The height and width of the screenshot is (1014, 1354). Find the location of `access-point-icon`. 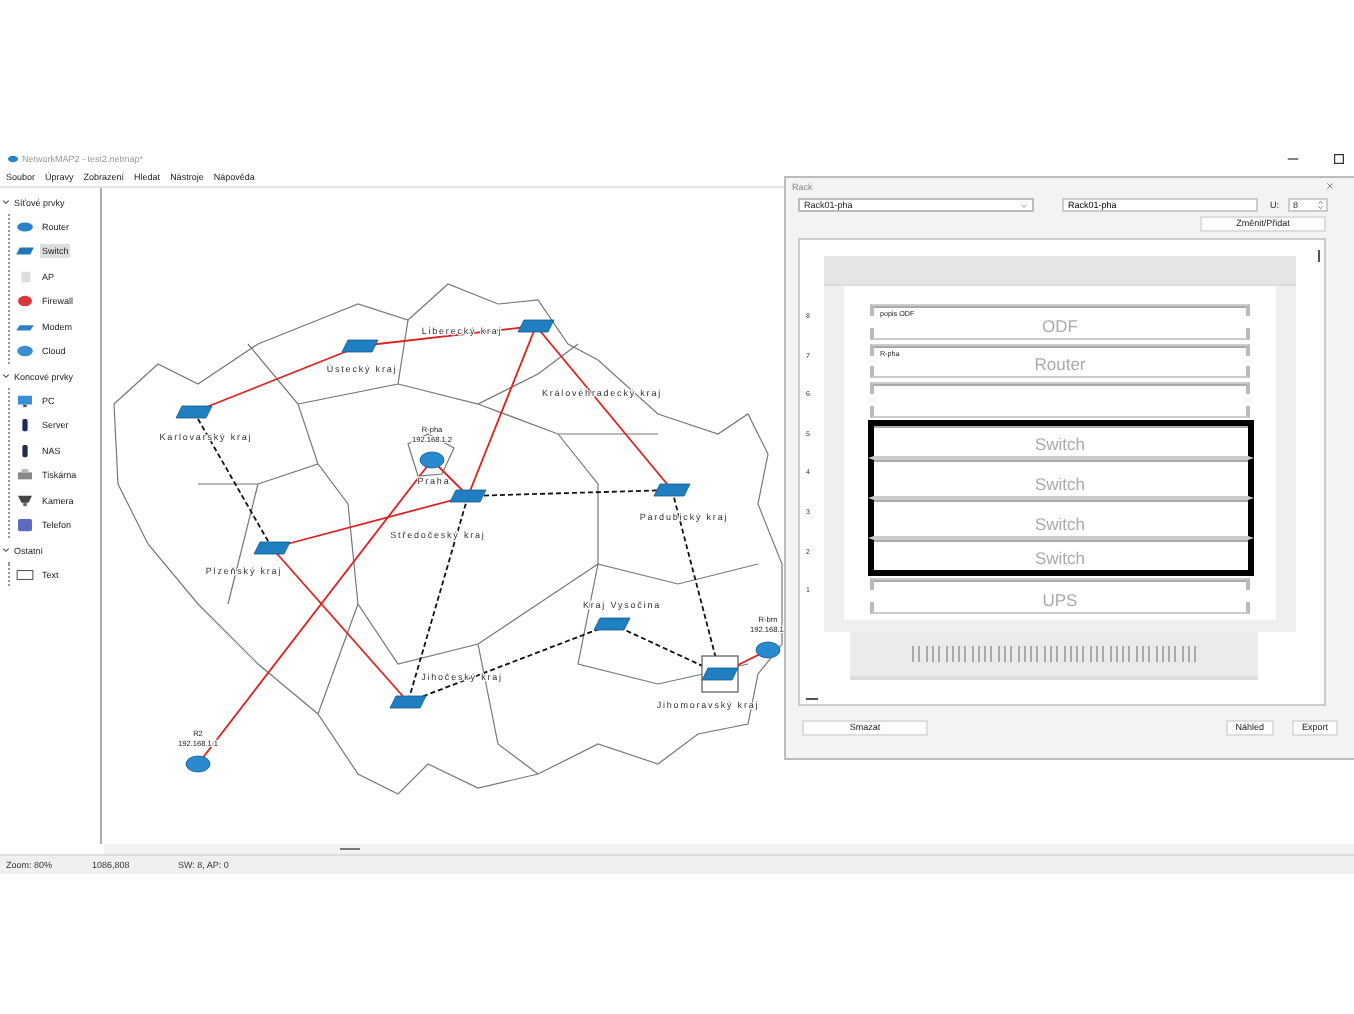

access-point-icon is located at coordinates (25, 276).